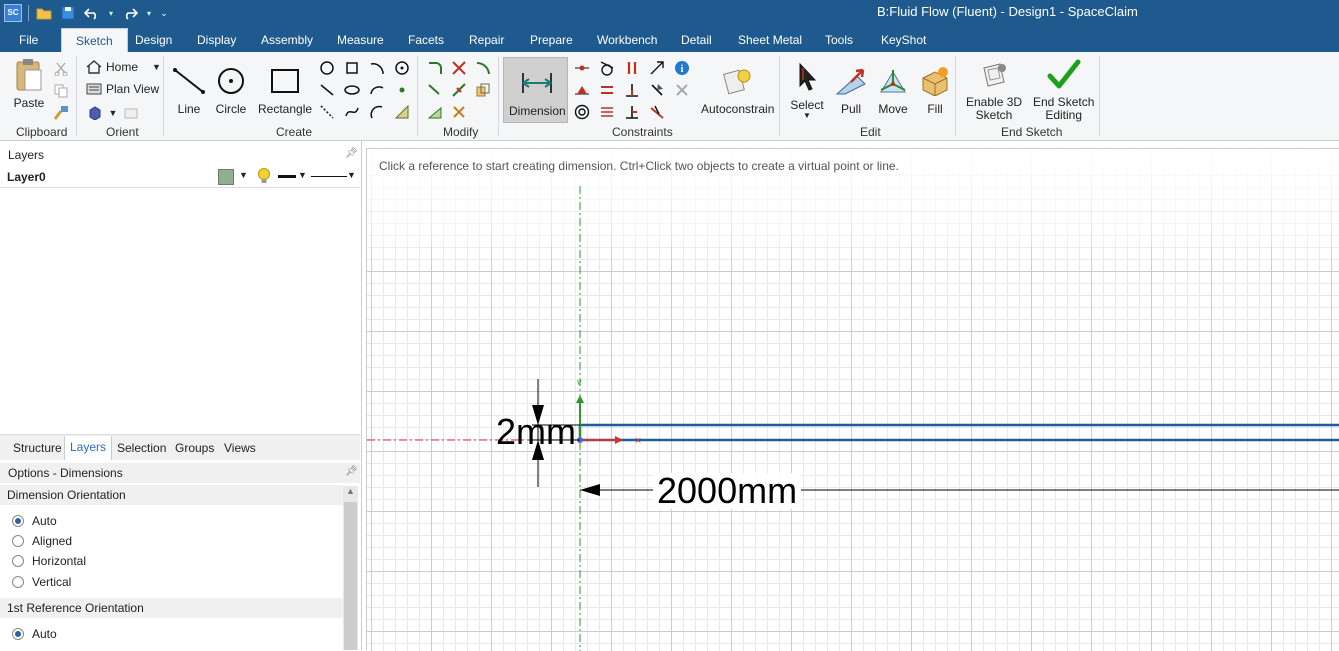  Describe the element at coordinates (377, 68) in the screenshot. I see `arc-icon` at that location.